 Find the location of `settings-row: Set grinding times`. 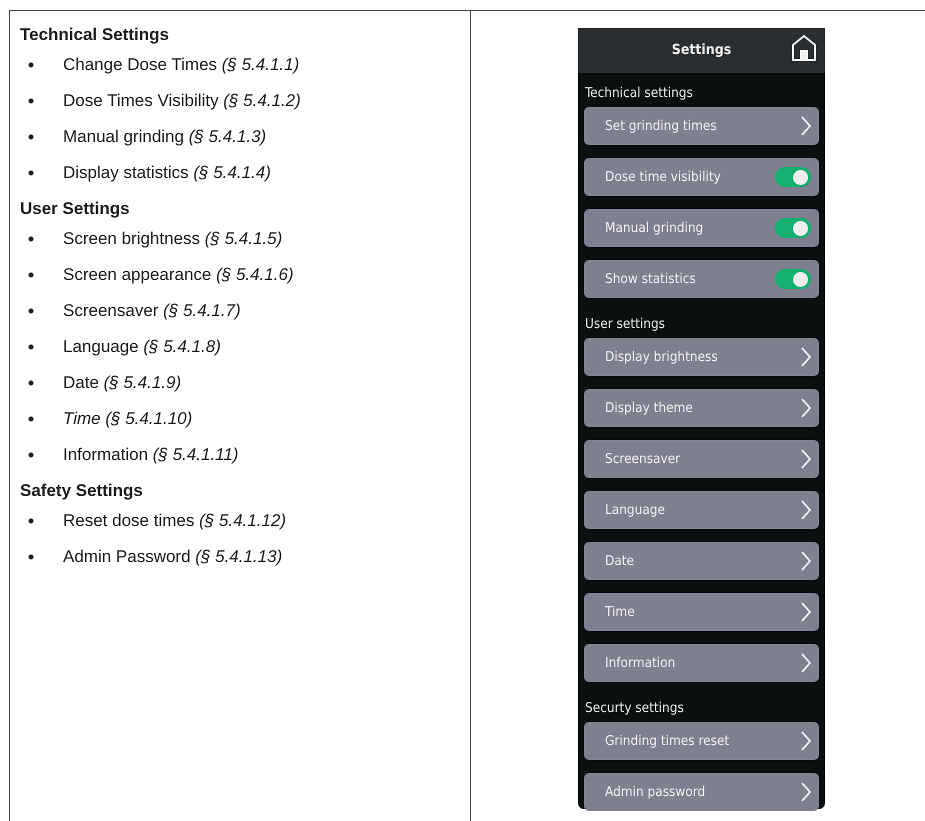

settings-row: Set grinding times is located at coordinates (701, 126).